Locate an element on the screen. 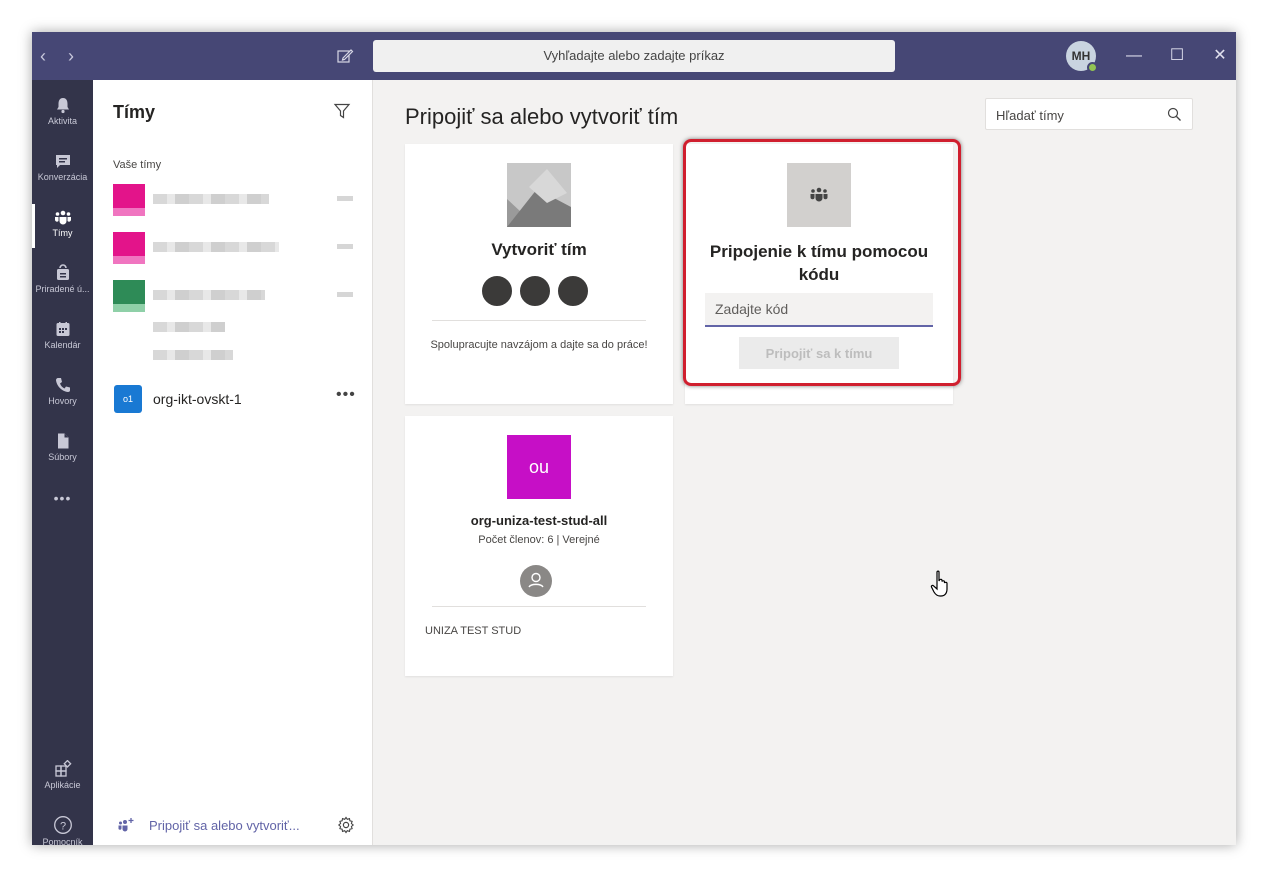 The height and width of the screenshot is (877, 1268). rail-label: Tímy is located at coordinates (62, 233).